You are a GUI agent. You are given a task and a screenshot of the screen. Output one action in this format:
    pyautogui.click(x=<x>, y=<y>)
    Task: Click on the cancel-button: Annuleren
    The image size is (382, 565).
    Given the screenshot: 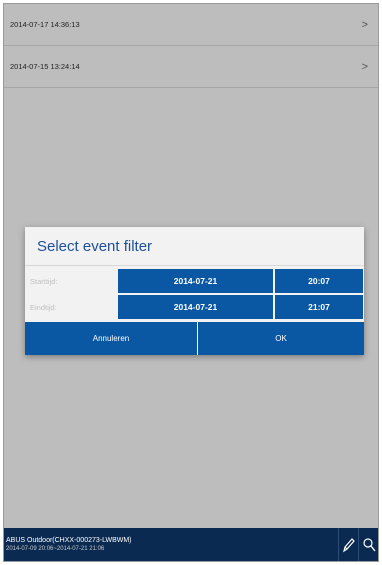 What is the action you would take?
    pyautogui.click(x=111, y=338)
    